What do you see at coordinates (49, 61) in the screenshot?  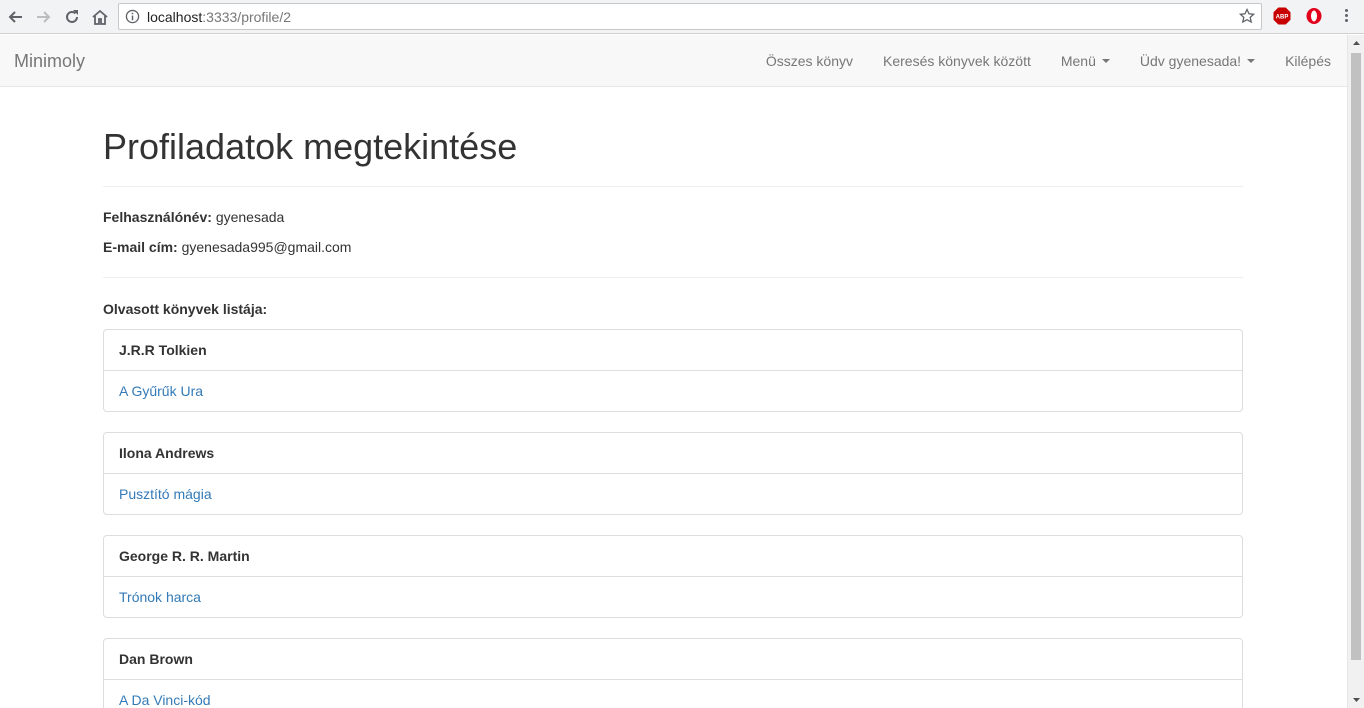 I see `navbar-brand: Minimoly` at bounding box center [49, 61].